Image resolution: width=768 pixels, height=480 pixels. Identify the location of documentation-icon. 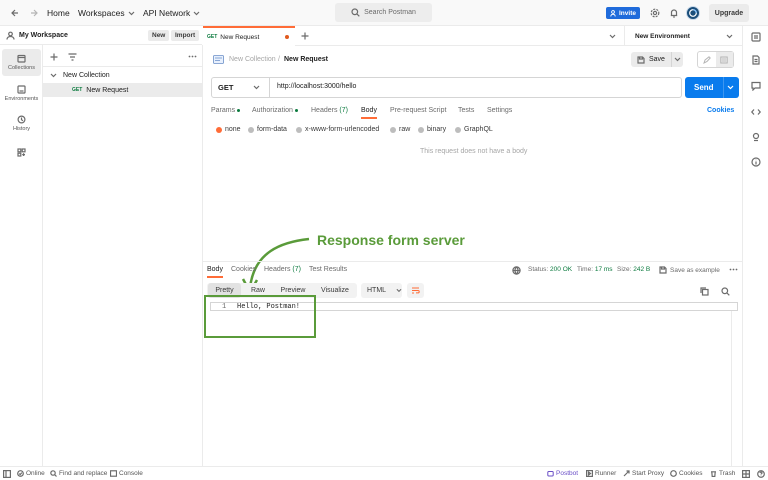
(756, 60).